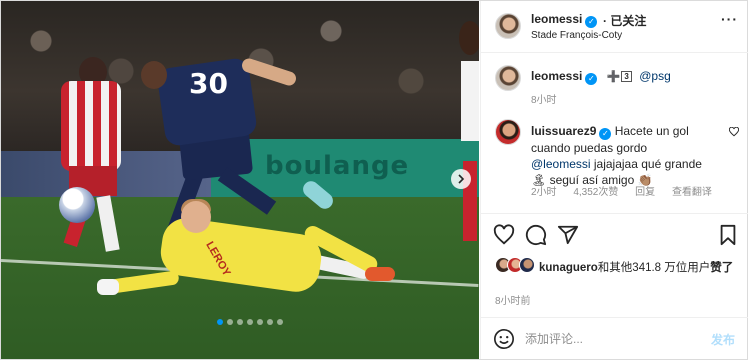 The width and height of the screenshot is (748, 360). Describe the element at coordinates (619, 76) in the screenshot. I see `caption-emoji: ➕ 3` at that location.